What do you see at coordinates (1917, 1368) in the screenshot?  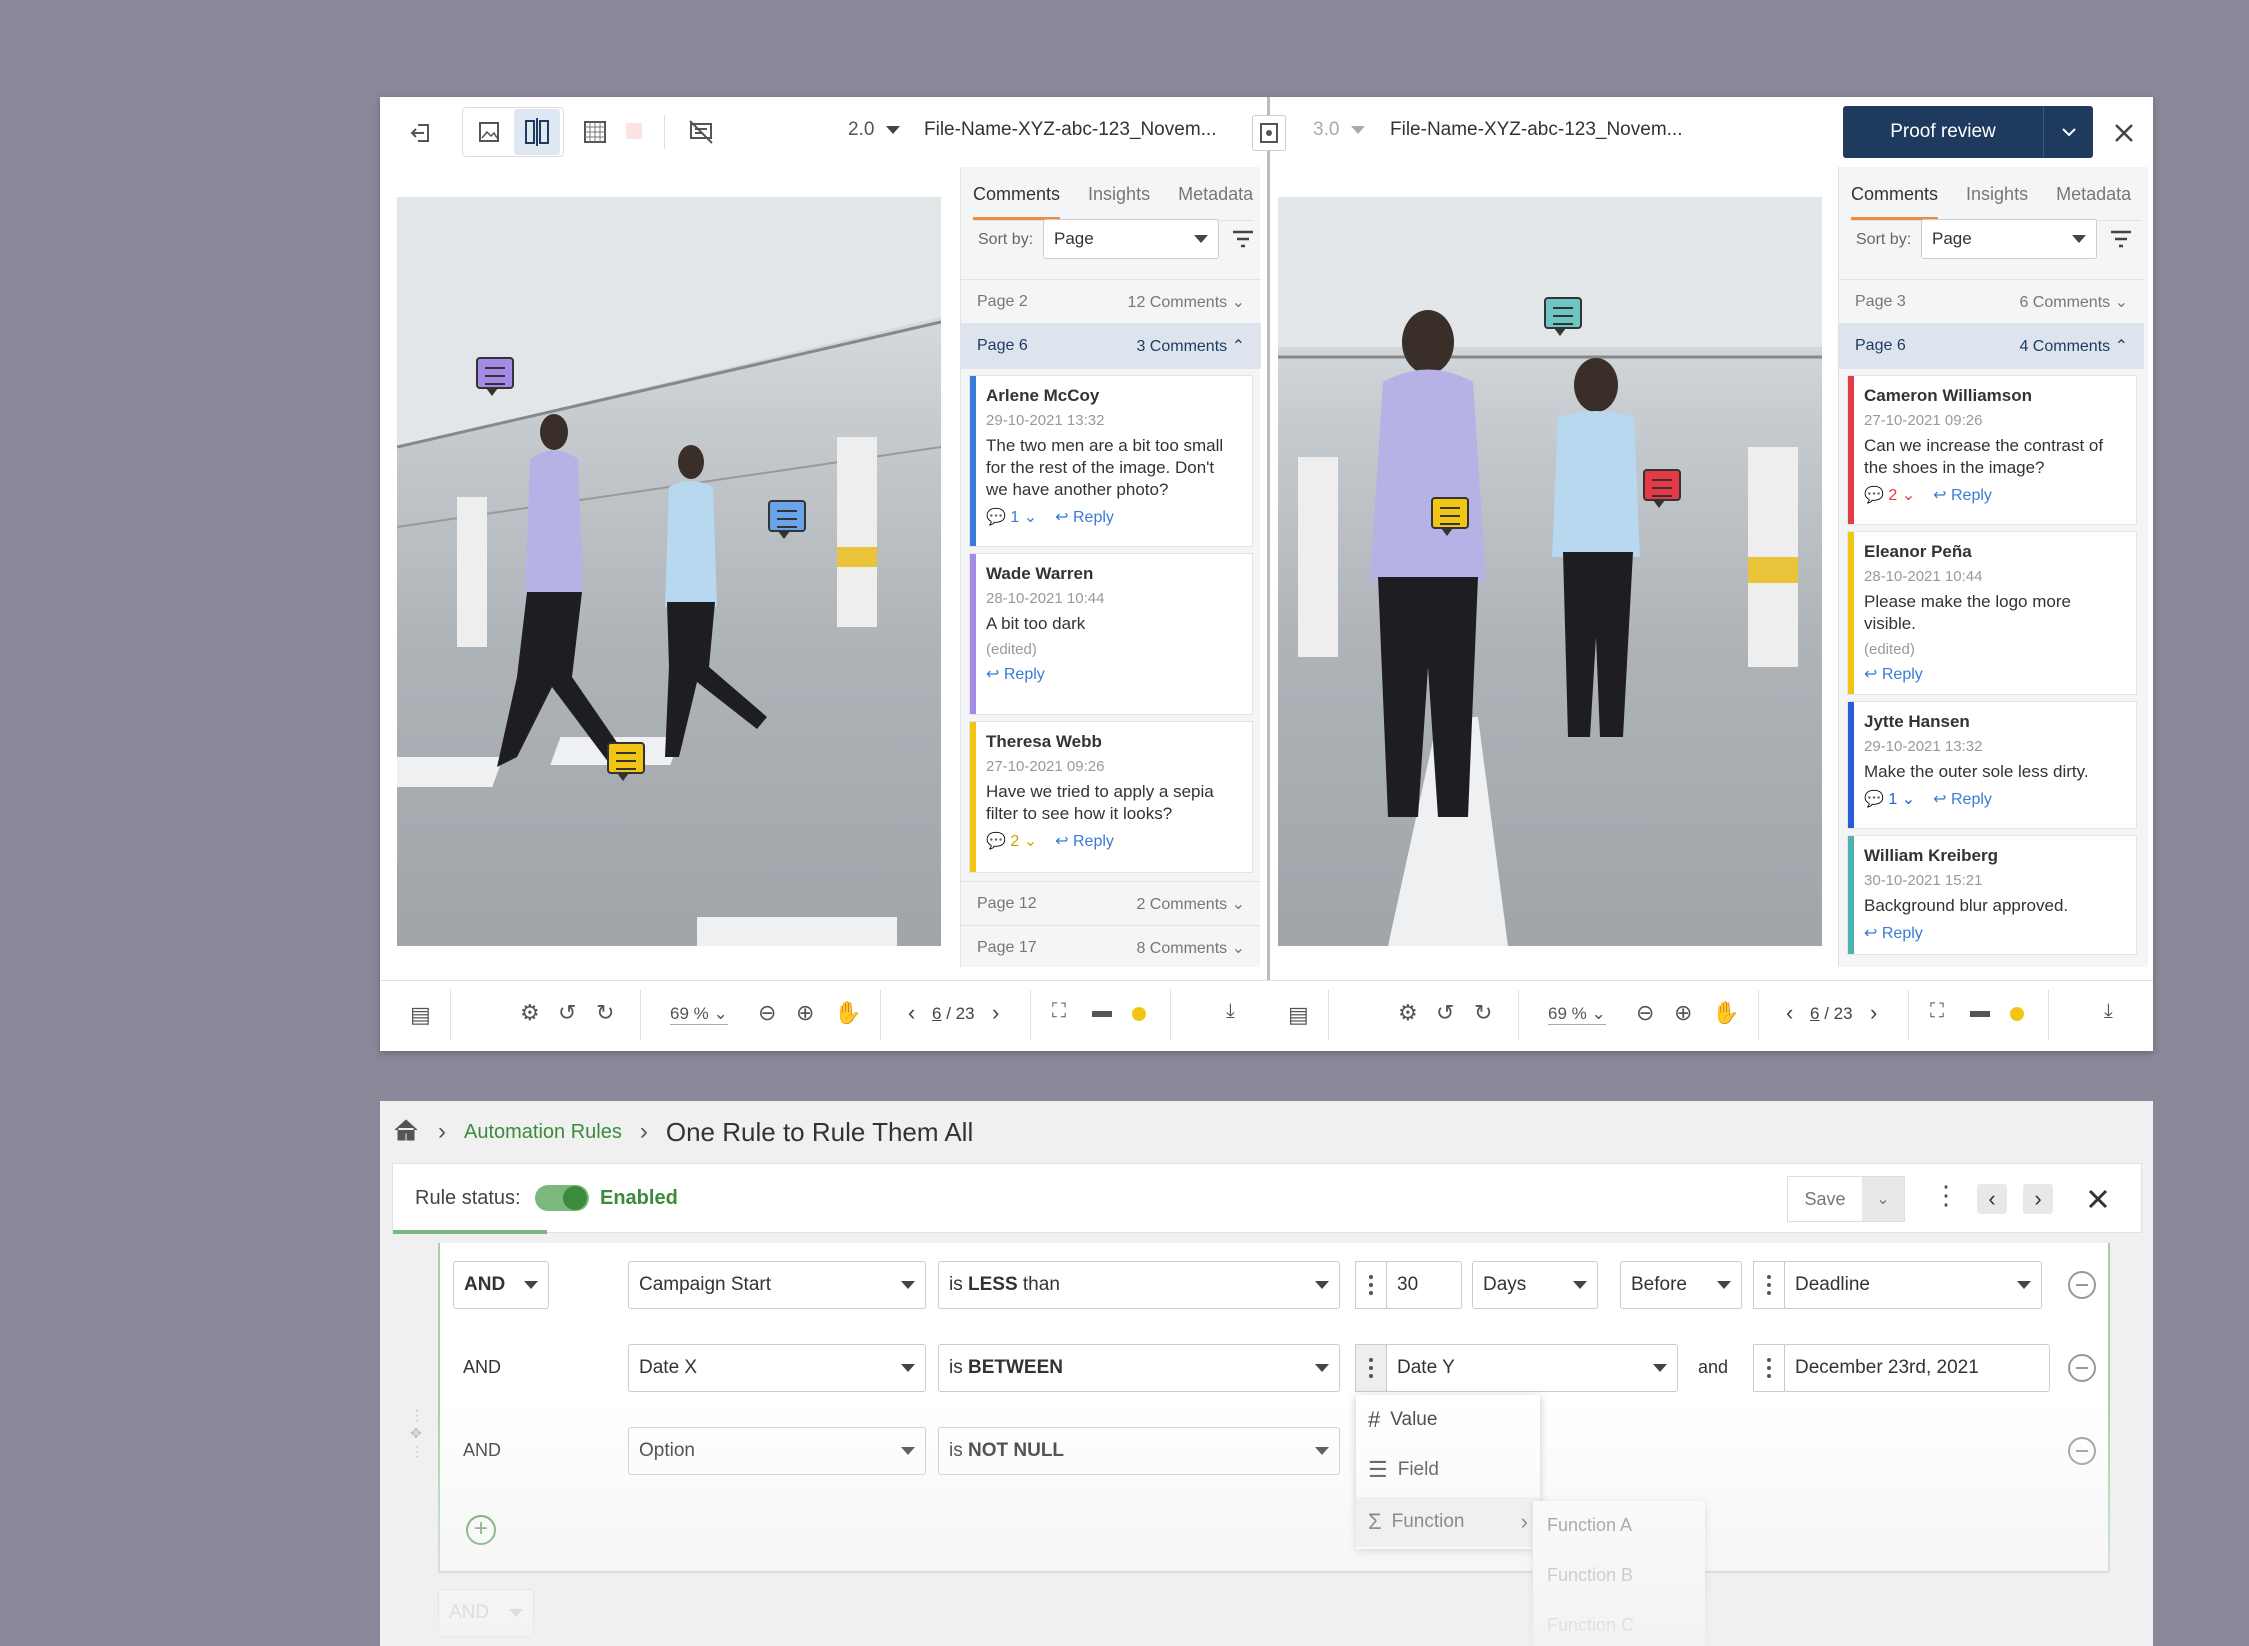 I see `target-date-input: December 23rd, 2021` at bounding box center [1917, 1368].